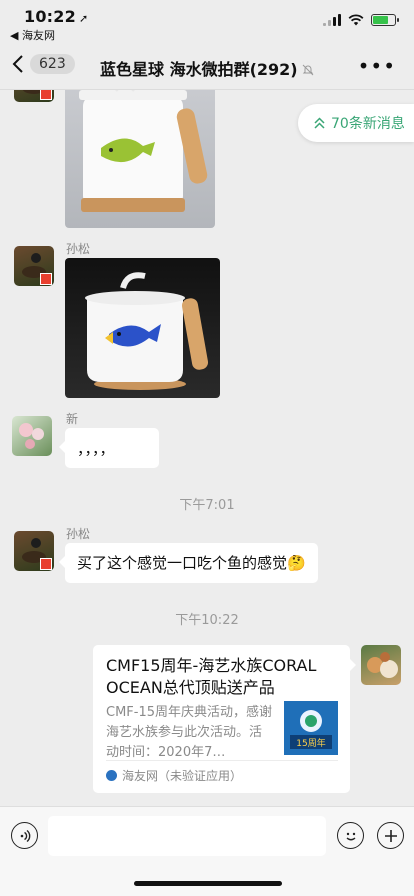 The width and height of the screenshot is (414, 896). What do you see at coordinates (368, 124) in the screenshot?
I see `new-messages-label: 70条新消息` at bounding box center [368, 124].